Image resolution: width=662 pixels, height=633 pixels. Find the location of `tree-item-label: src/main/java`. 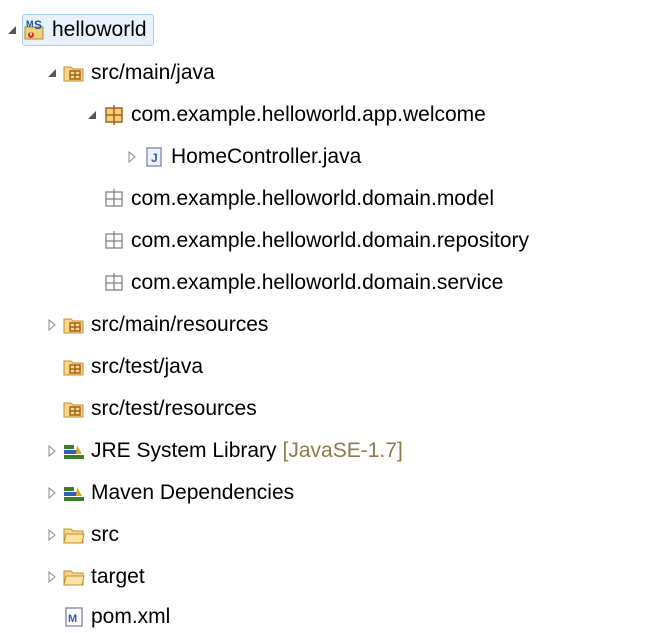

tree-item-label: src/main/java is located at coordinates (153, 72).